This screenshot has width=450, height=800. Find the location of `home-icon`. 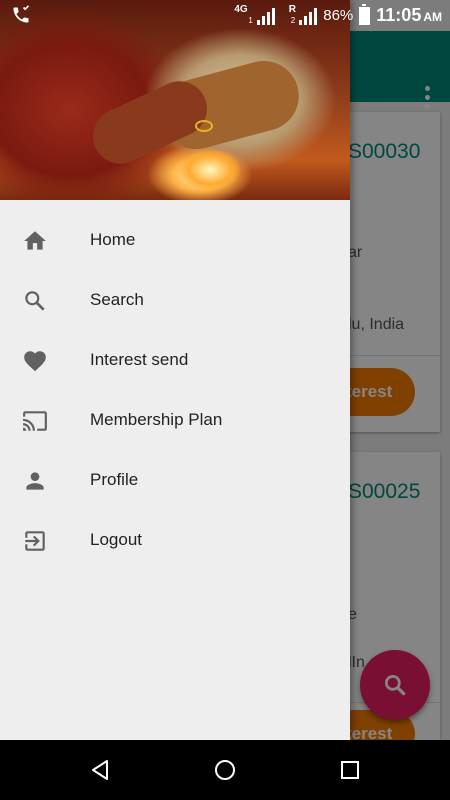

home-icon is located at coordinates (35, 241).